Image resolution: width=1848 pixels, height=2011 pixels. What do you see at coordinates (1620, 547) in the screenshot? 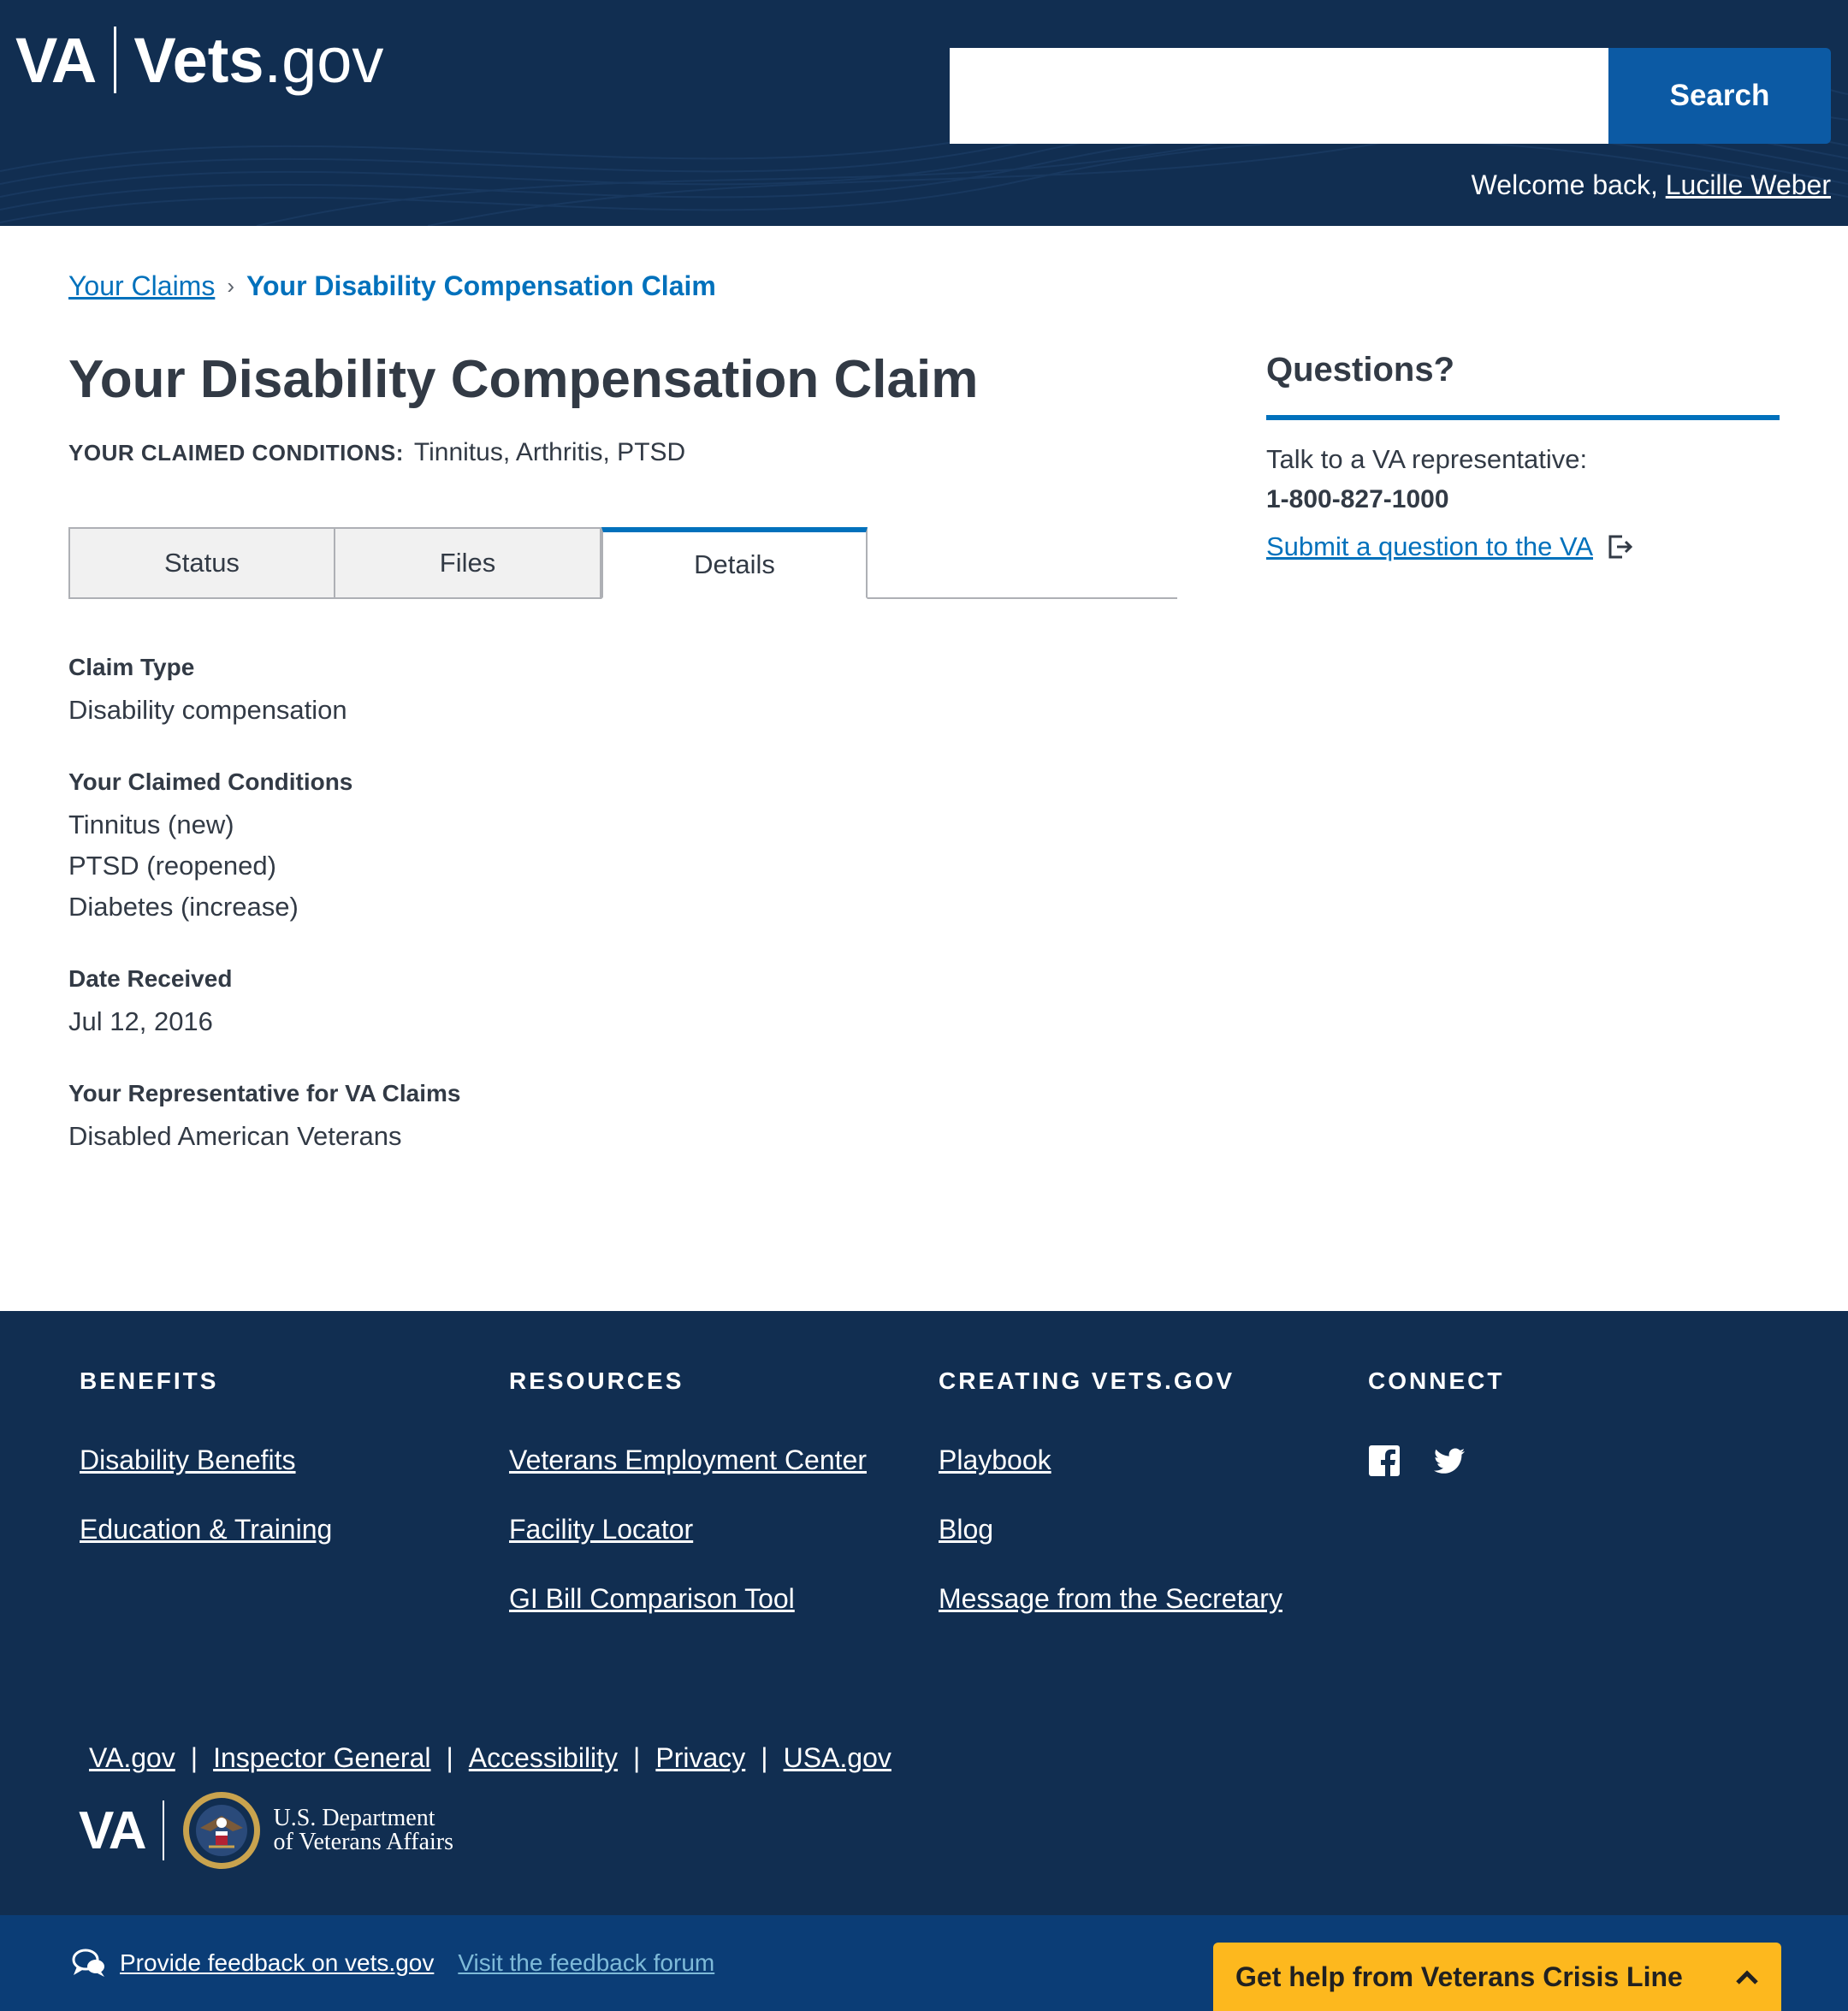
I see `external-link-icon` at bounding box center [1620, 547].